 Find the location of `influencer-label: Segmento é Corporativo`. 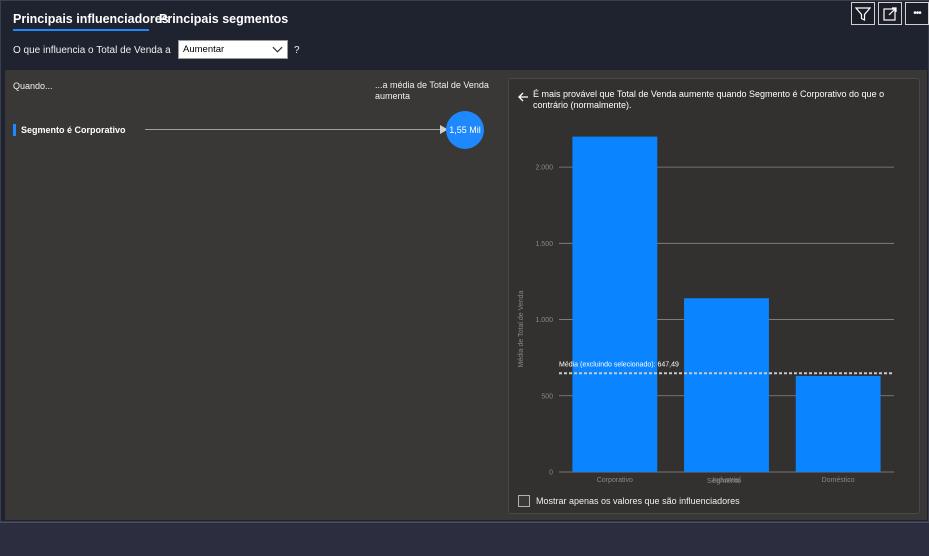

influencer-label: Segmento é Corporativo is located at coordinates (73, 130).